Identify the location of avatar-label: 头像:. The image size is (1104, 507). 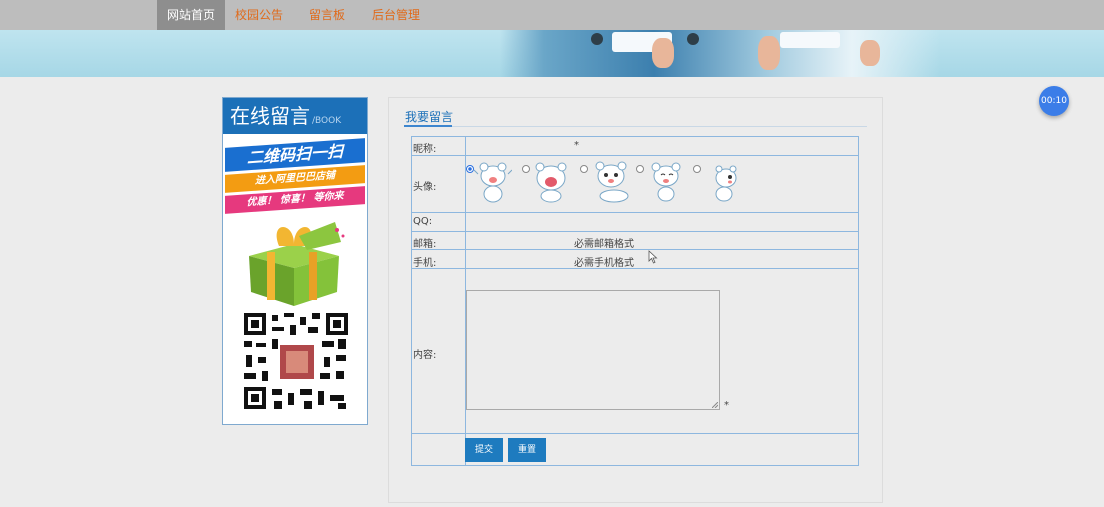
(425, 187).